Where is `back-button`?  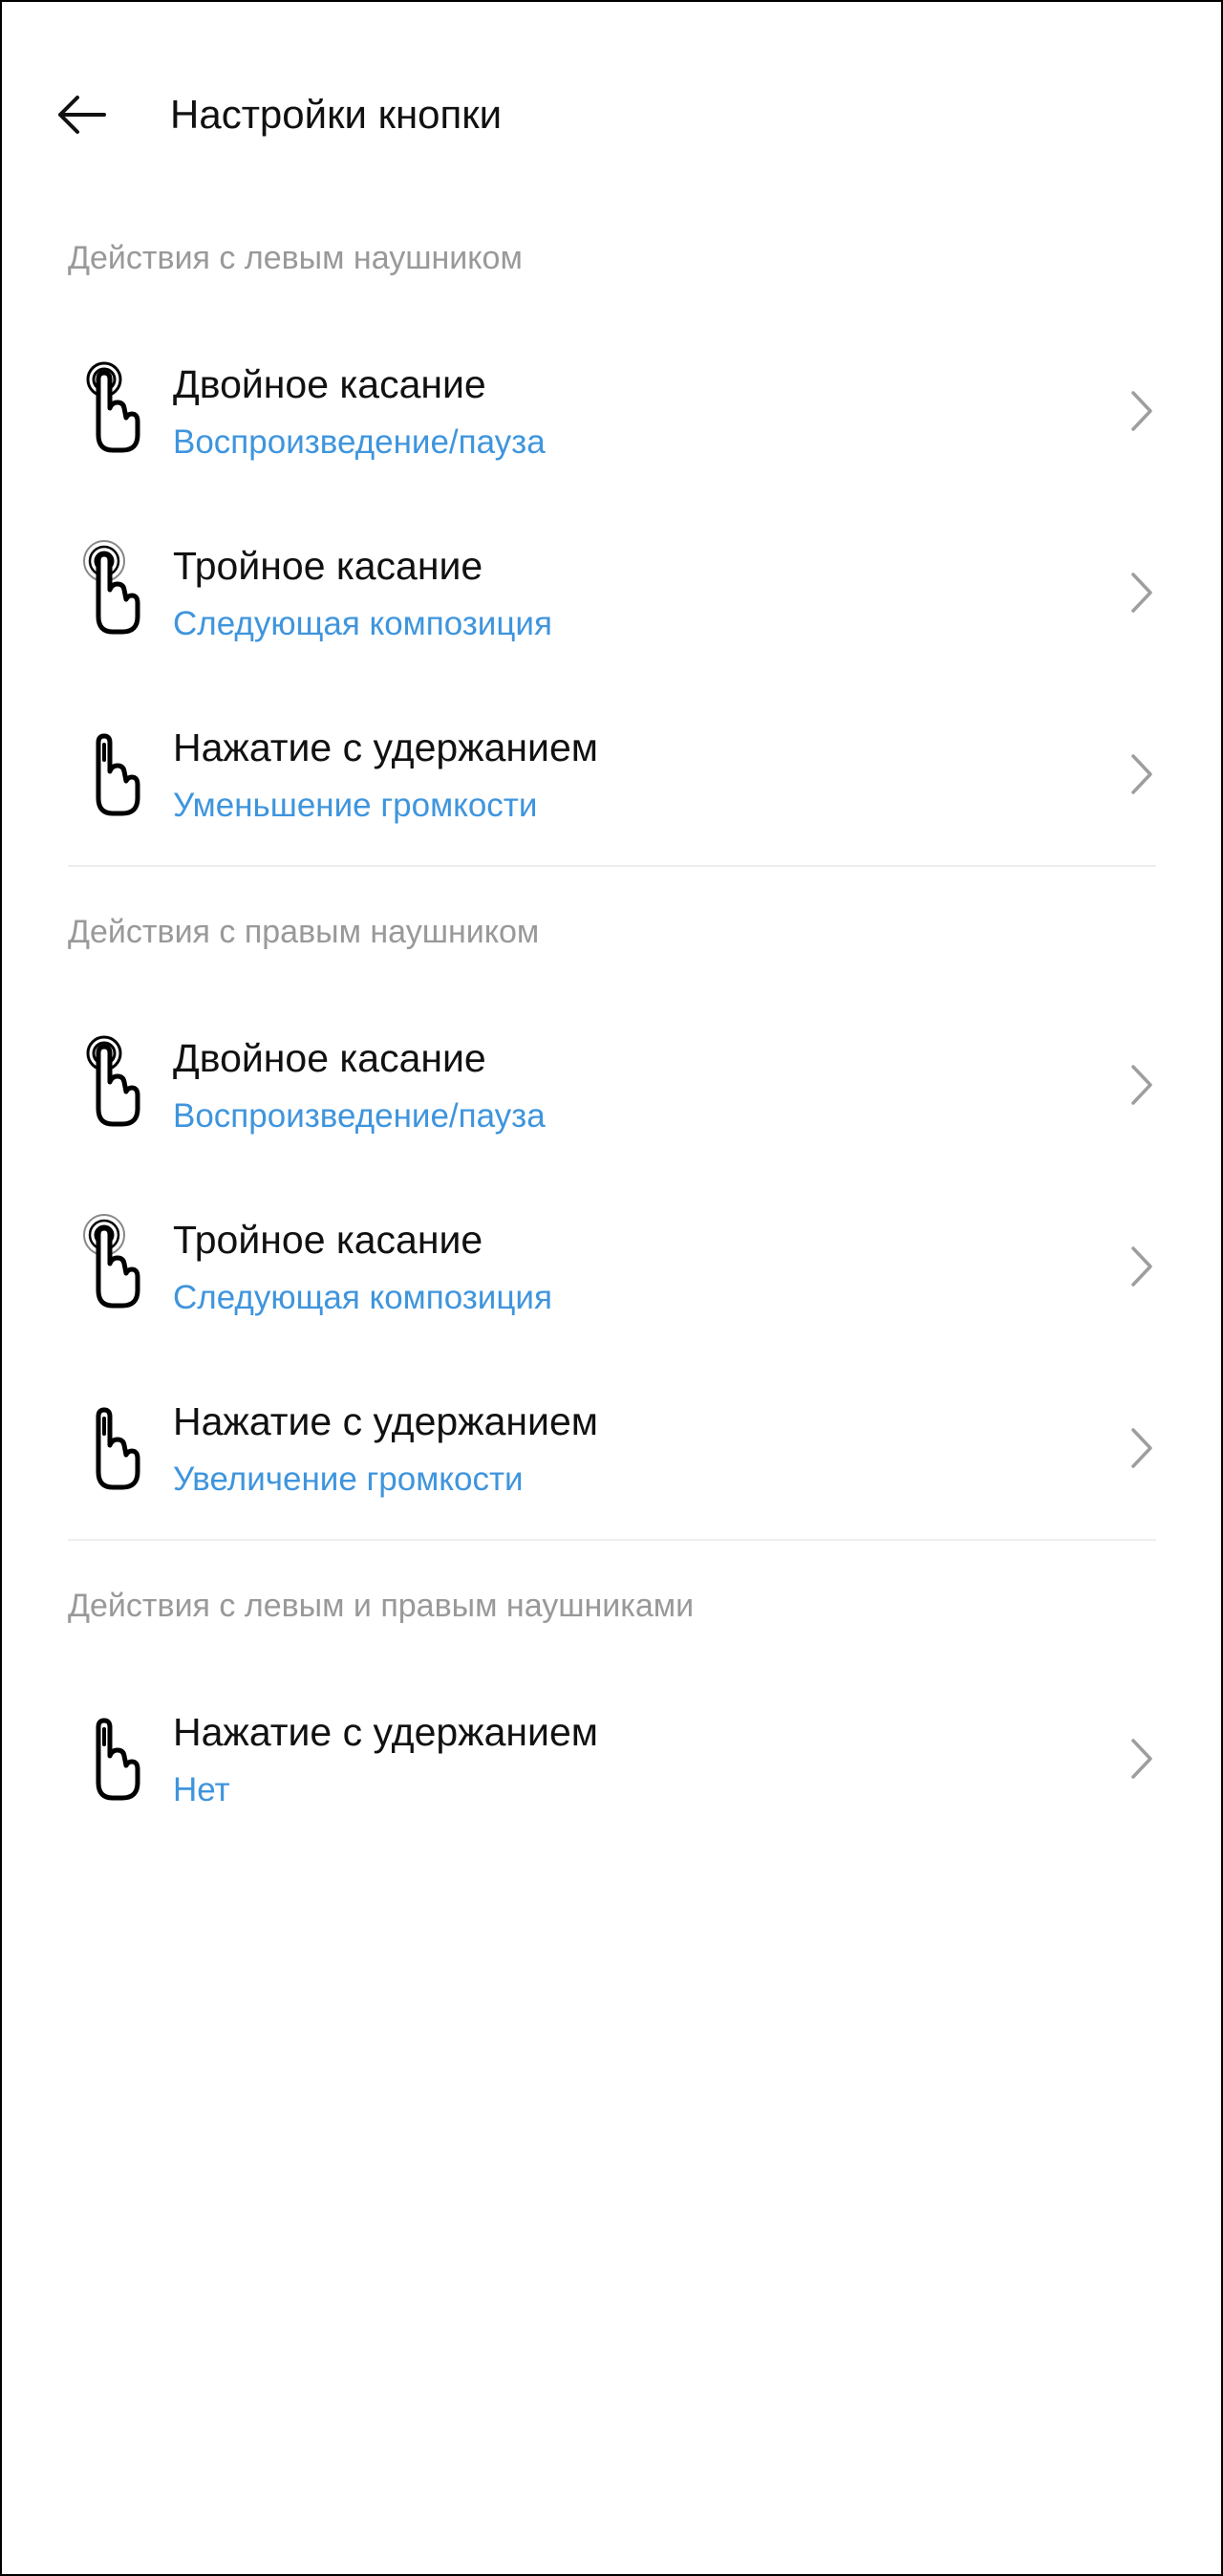
back-button is located at coordinates (81, 114).